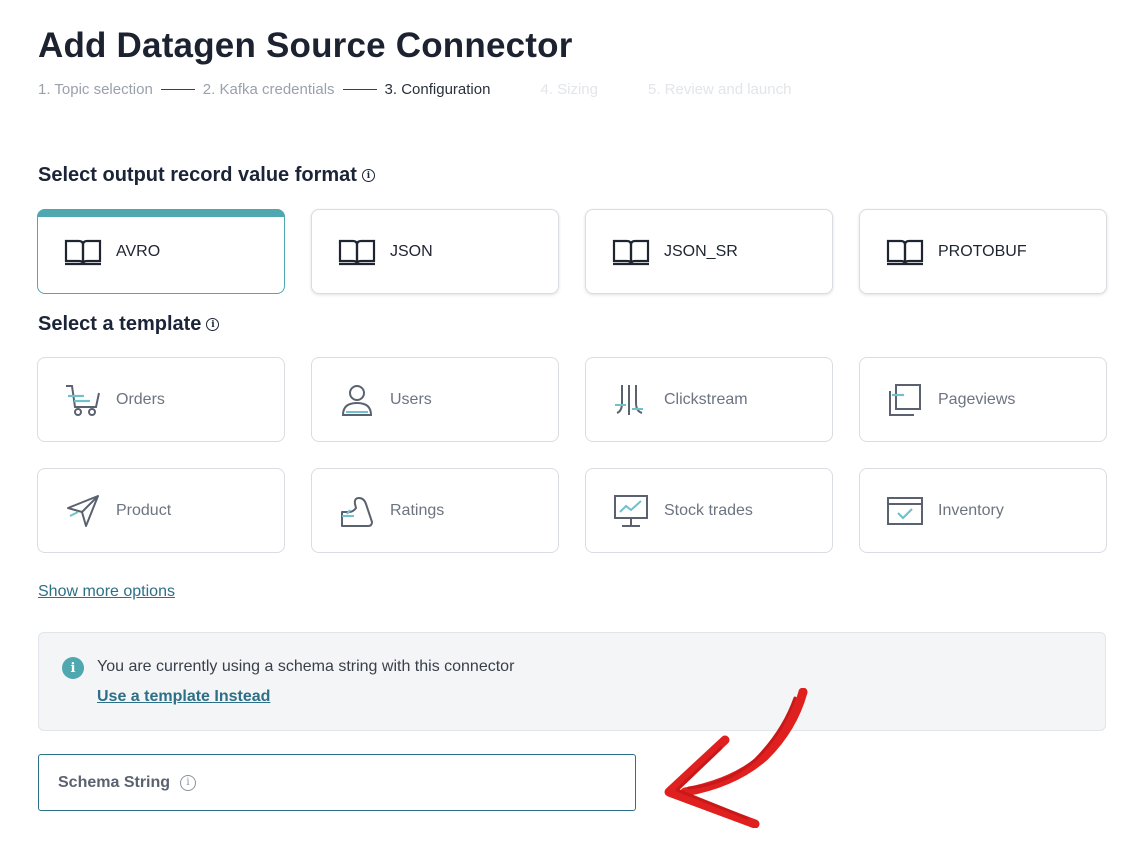 The image size is (1146, 866). I want to click on format-option-avro: AVRO, so click(161, 251).